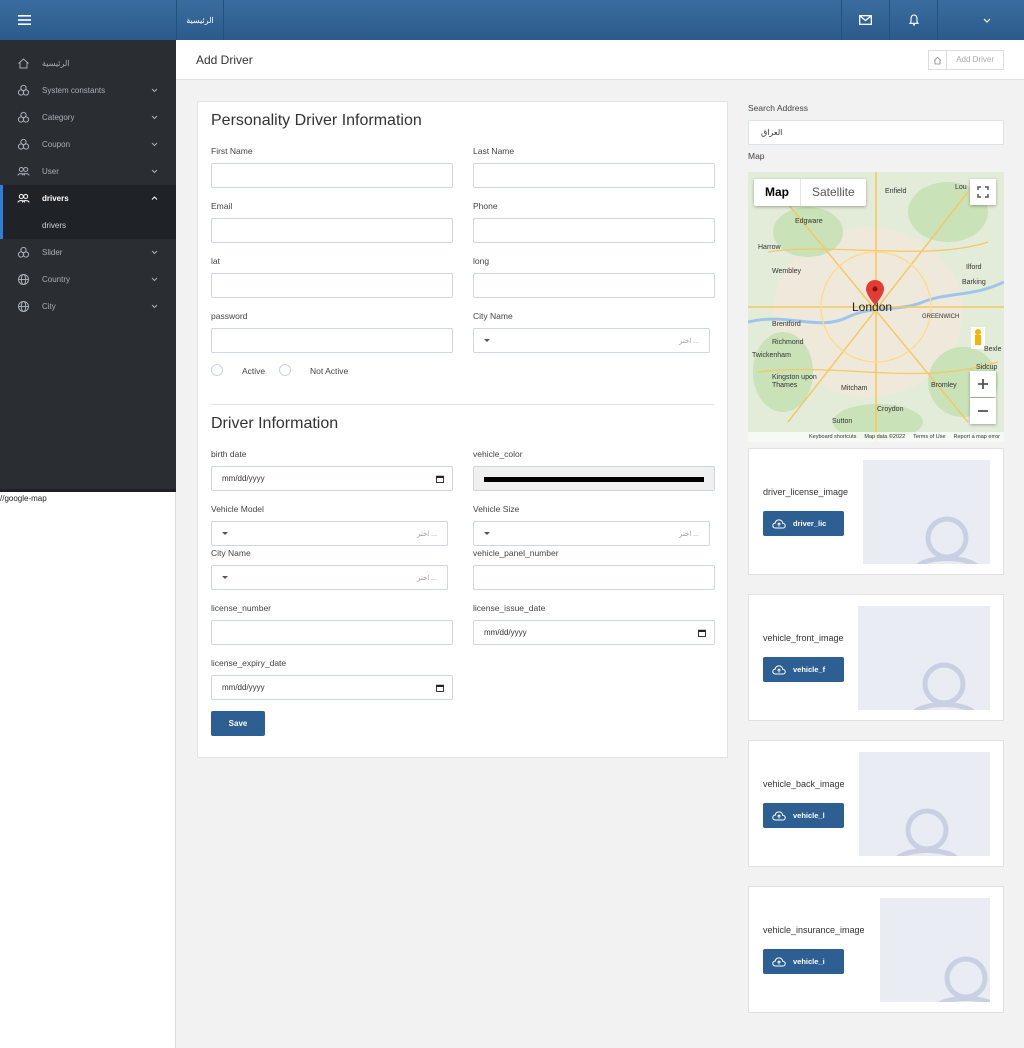  I want to click on section-title-personal: Personality Driver Information, so click(316, 120).